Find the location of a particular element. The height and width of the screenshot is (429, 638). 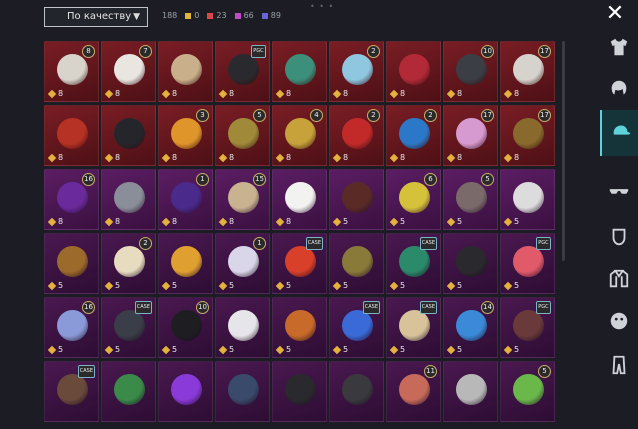

sidebar-item-hair-category is located at coordinates (619, 91).